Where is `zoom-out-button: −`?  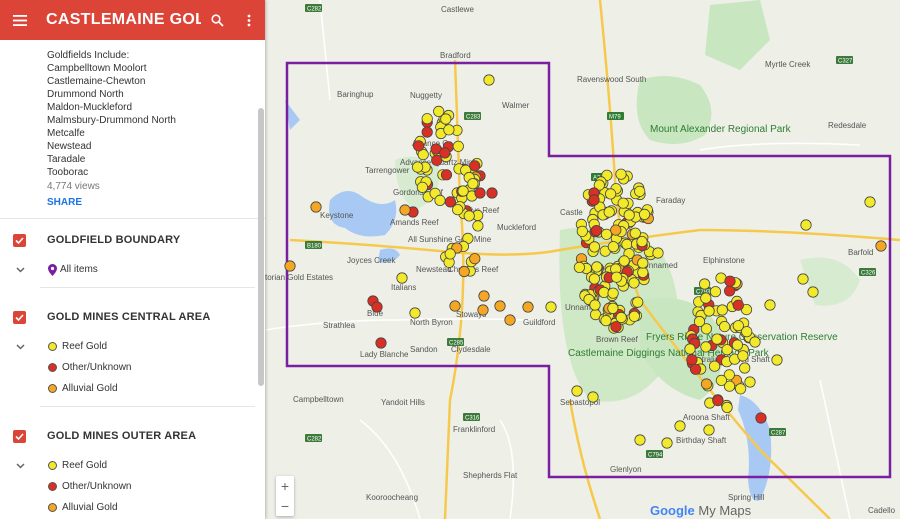
zoom-out-button: − is located at coordinates (285, 506).